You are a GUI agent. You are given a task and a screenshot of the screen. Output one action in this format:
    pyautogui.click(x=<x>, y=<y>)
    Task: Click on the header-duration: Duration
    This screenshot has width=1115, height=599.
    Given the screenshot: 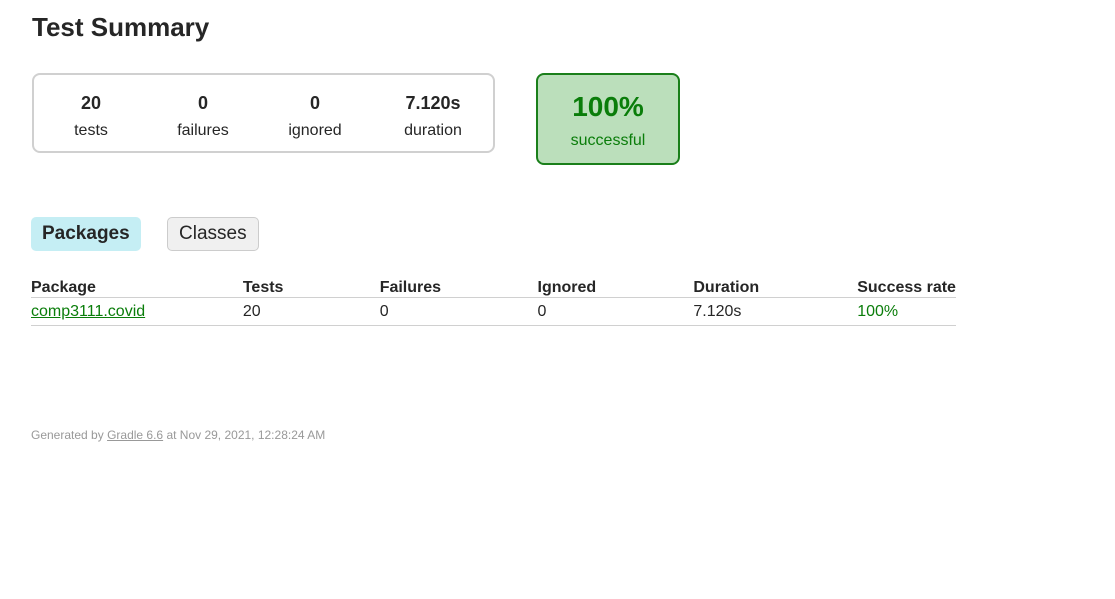 What is the action you would take?
    pyautogui.click(x=775, y=288)
    